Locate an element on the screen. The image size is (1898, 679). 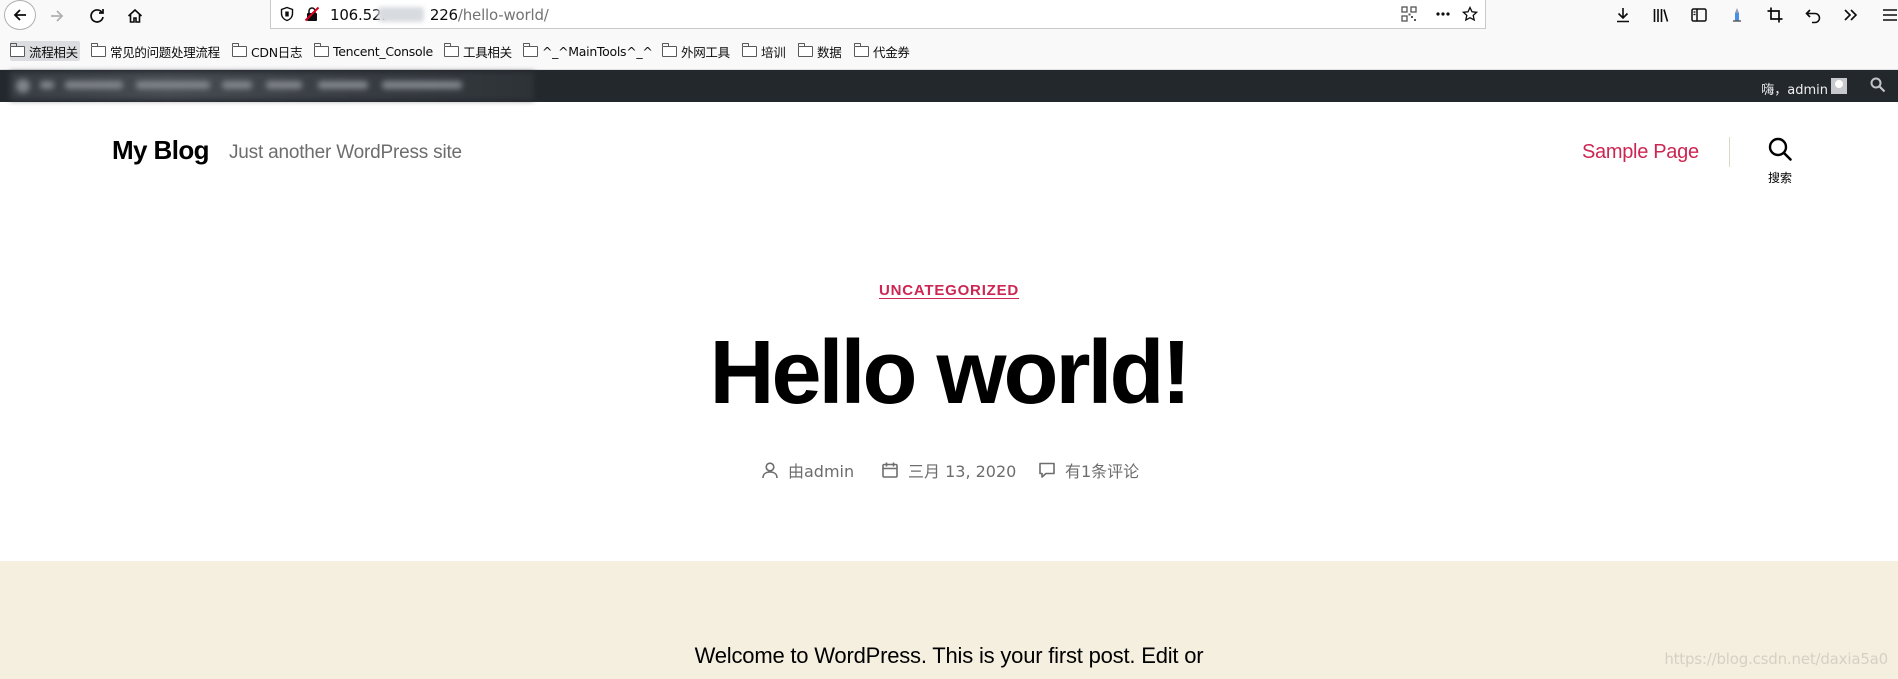
search-toggle-button: 搜索 is located at coordinates (1780, 162).